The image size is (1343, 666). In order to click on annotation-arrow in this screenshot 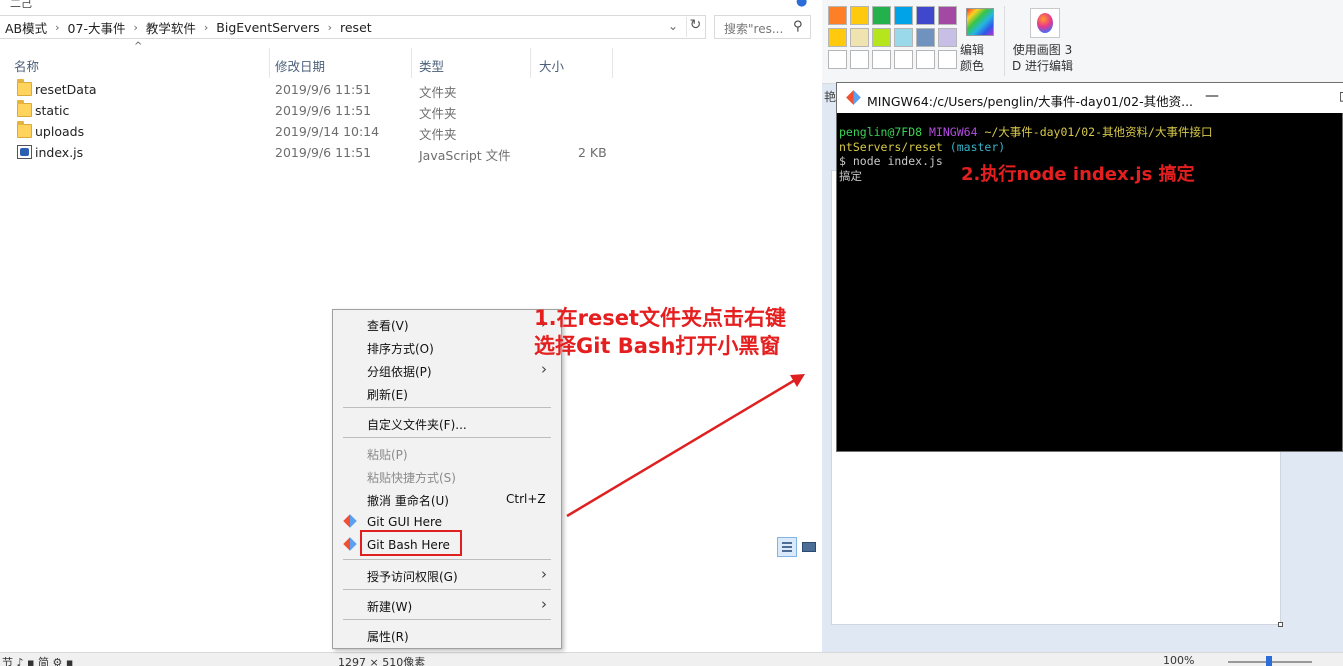, I will do `click(685, 446)`.